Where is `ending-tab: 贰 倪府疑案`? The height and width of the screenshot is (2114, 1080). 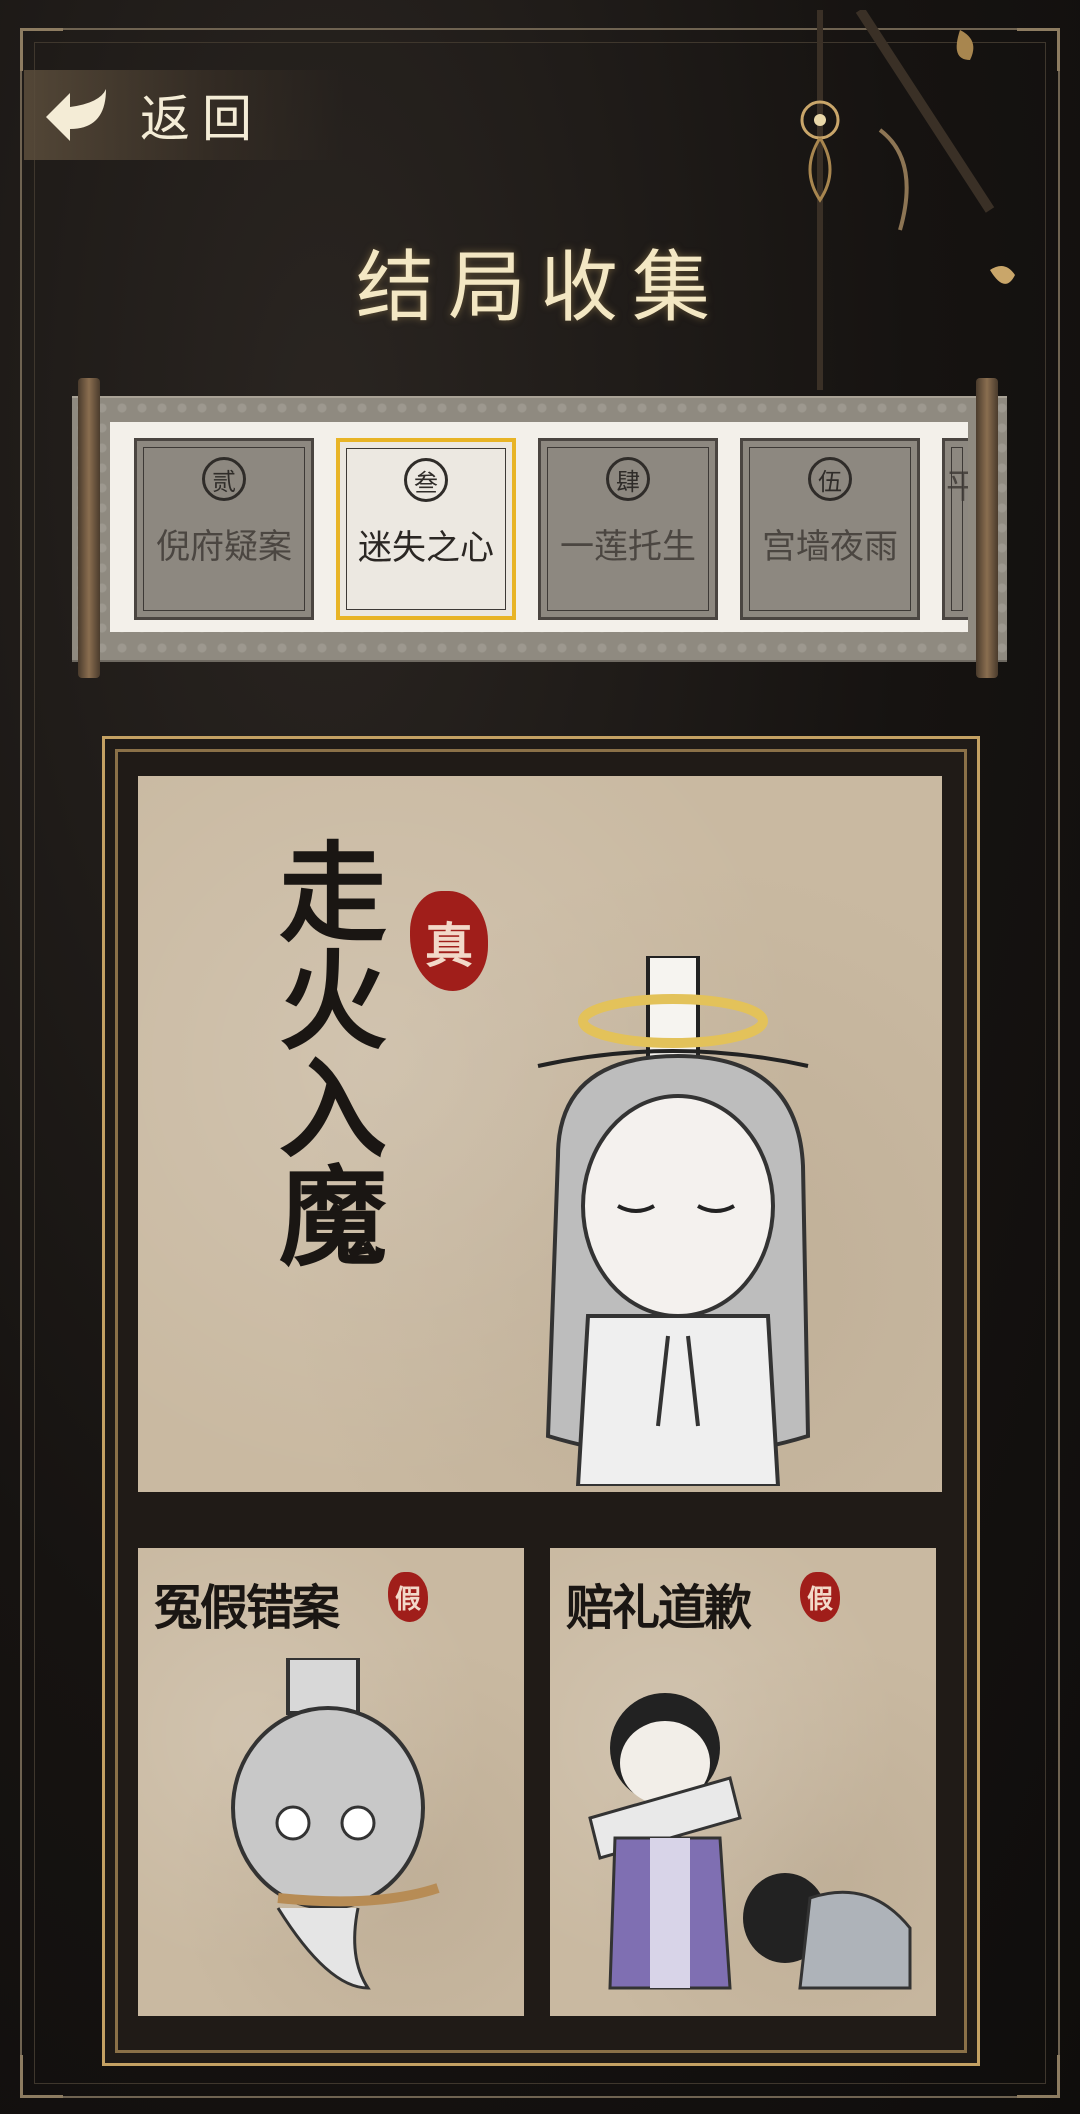 ending-tab: 贰 倪府疑案 is located at coordinates (224, 529).